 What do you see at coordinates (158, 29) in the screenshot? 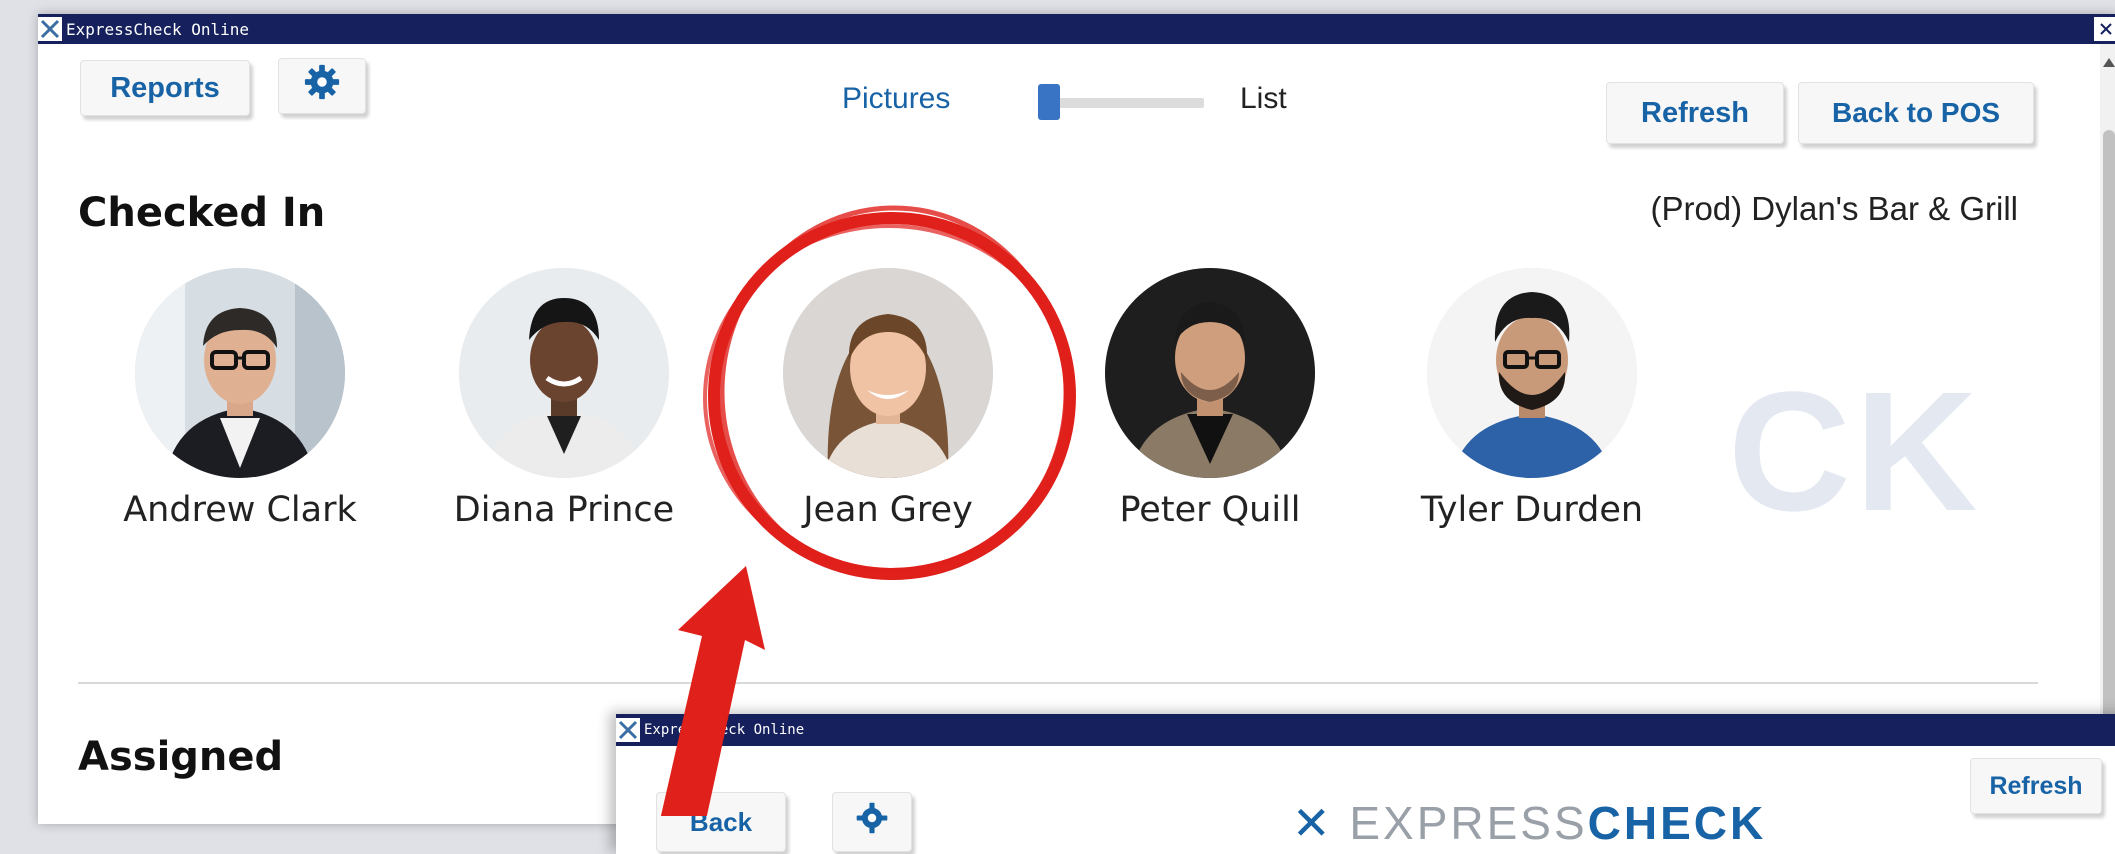
I see `window-title: ExpressCheck Online` at bounding box center [158, 29].